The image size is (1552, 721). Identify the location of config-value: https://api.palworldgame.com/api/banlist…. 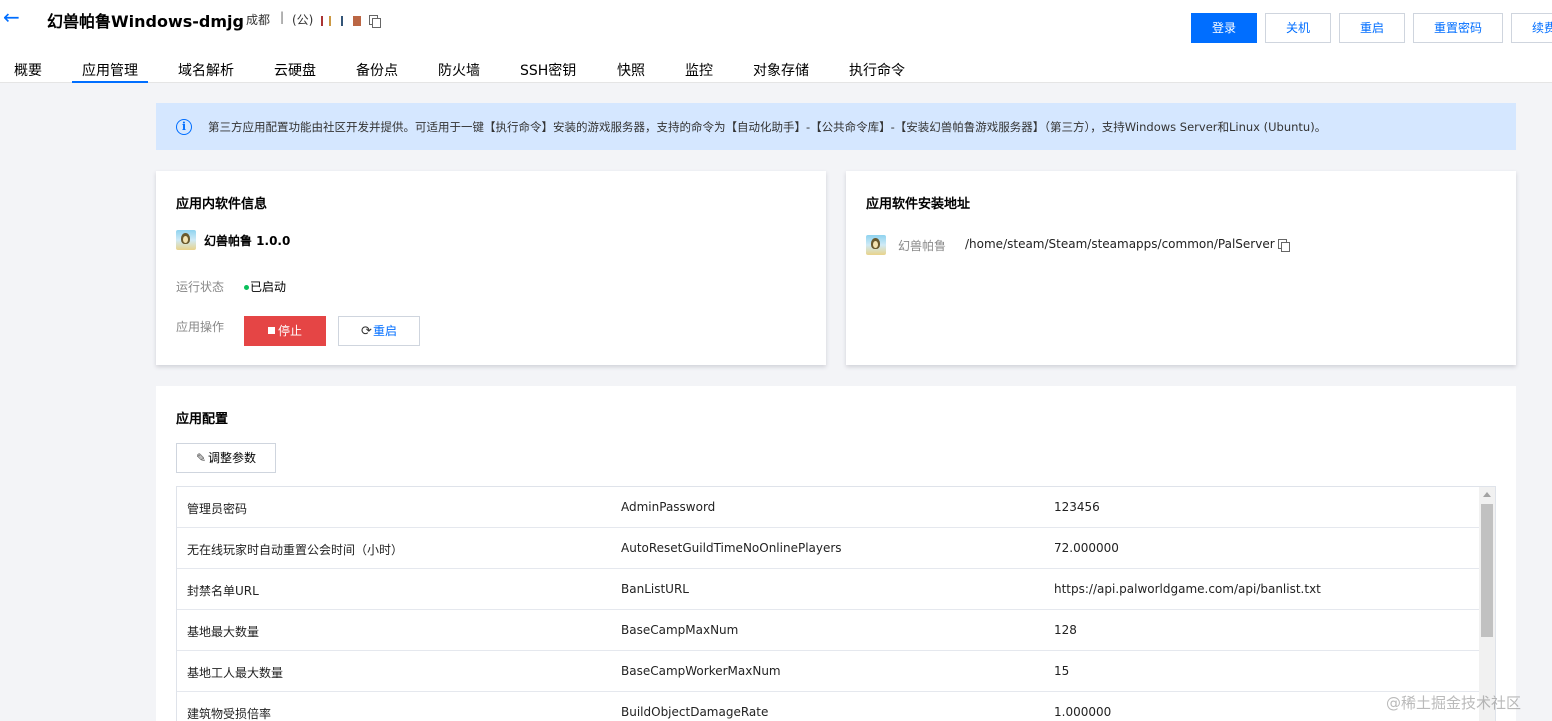
(1187, 589).